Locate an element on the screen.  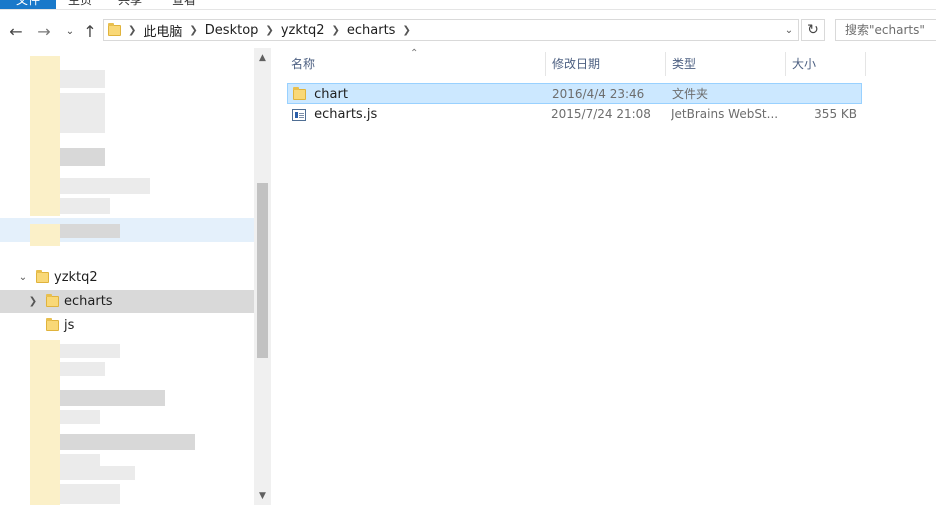
file-name: echarts.js is located at coordinates (346, 114).